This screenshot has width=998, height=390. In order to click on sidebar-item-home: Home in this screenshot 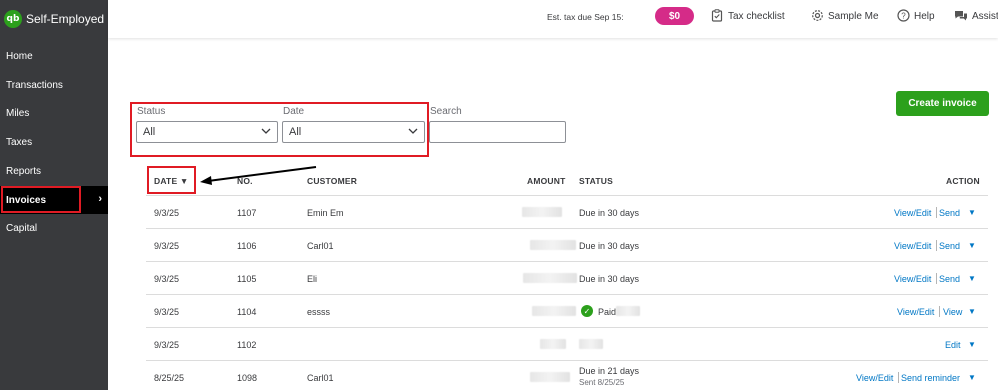, I will do `click(54, 56)`.